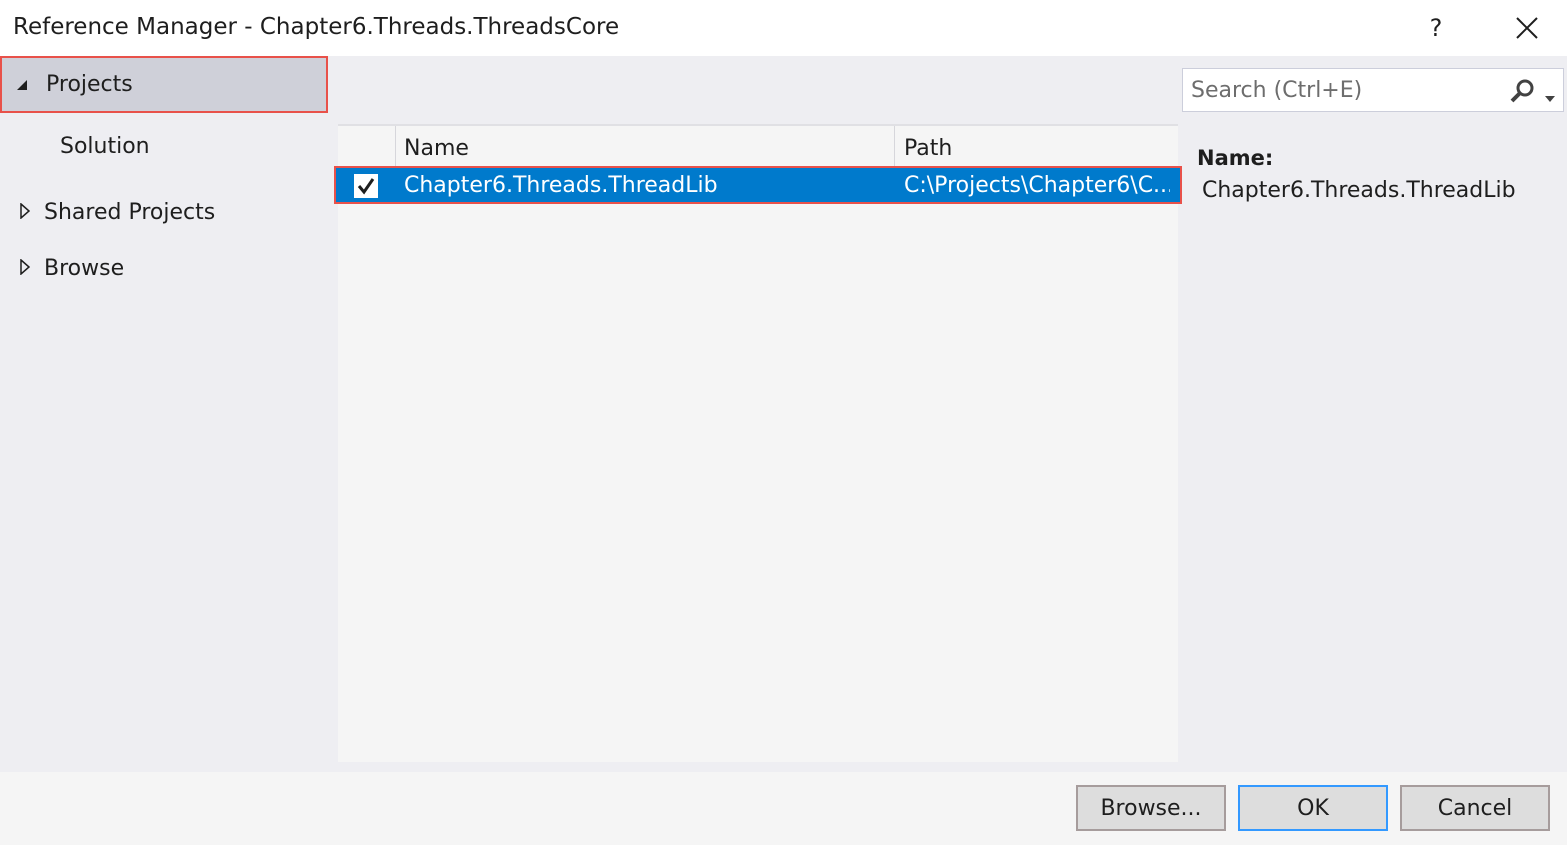  Describe the element at coordinates (1235, 158) in the screenshot. I see `details-name-label: Name:` at that location.